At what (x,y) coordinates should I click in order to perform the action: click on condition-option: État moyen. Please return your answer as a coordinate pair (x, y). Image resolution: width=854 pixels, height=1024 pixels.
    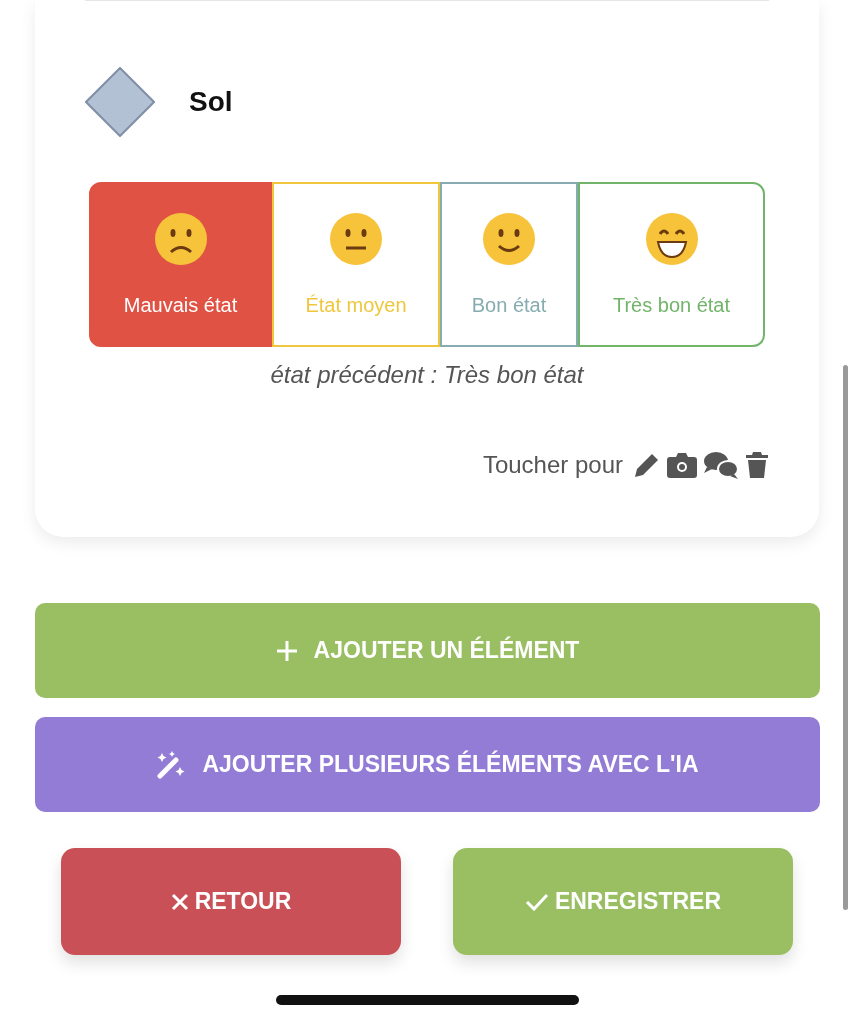
    Looking at the image, I should click on (356, 264).